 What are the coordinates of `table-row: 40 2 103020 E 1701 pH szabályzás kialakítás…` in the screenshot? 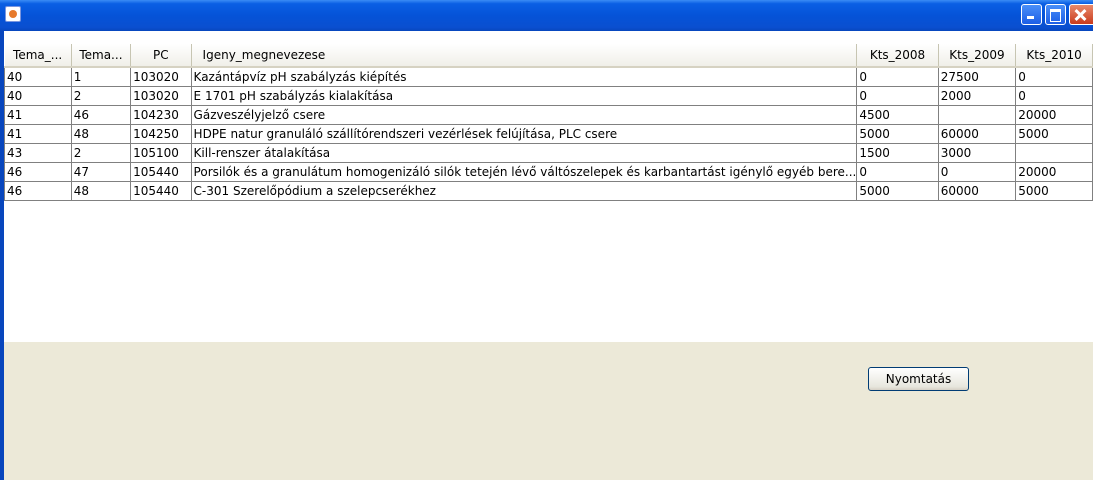 It's located at (548, 96).